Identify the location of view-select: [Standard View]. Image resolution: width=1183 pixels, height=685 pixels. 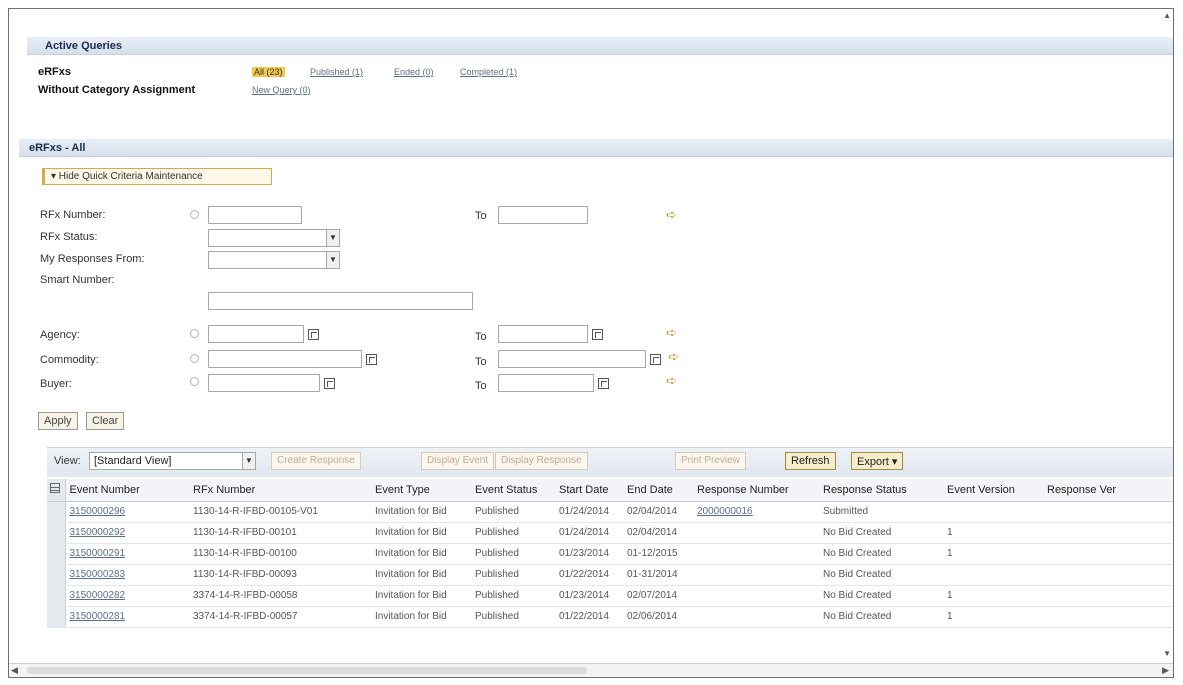
(166, 461).